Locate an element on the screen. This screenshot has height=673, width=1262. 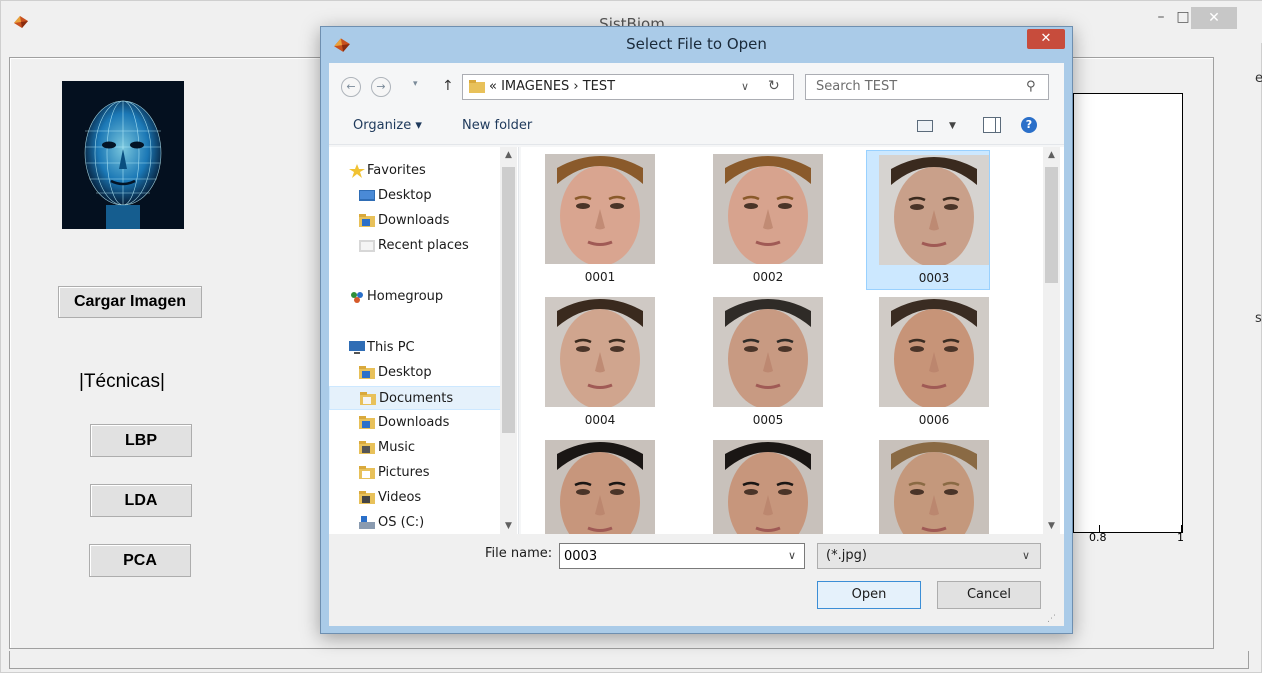
dialog-titlebar: Select File to Open ✕ is located at coordinates (696, 45).